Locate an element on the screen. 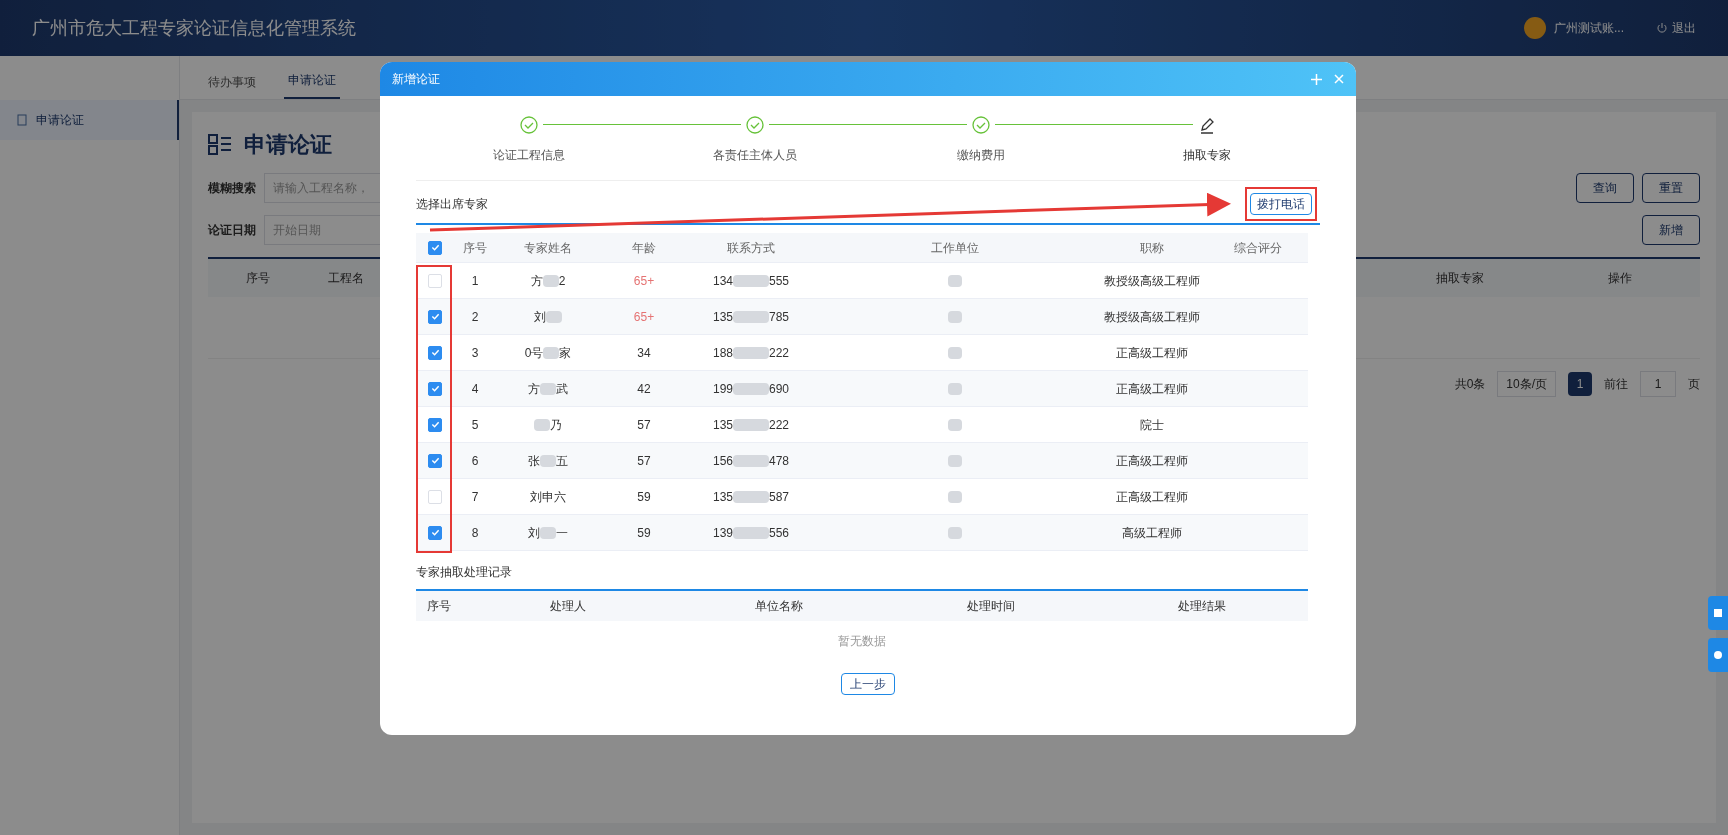 This screenshot has height=835, width=1728. table-cell-text: 乃 is located at coordinates (556, 425).